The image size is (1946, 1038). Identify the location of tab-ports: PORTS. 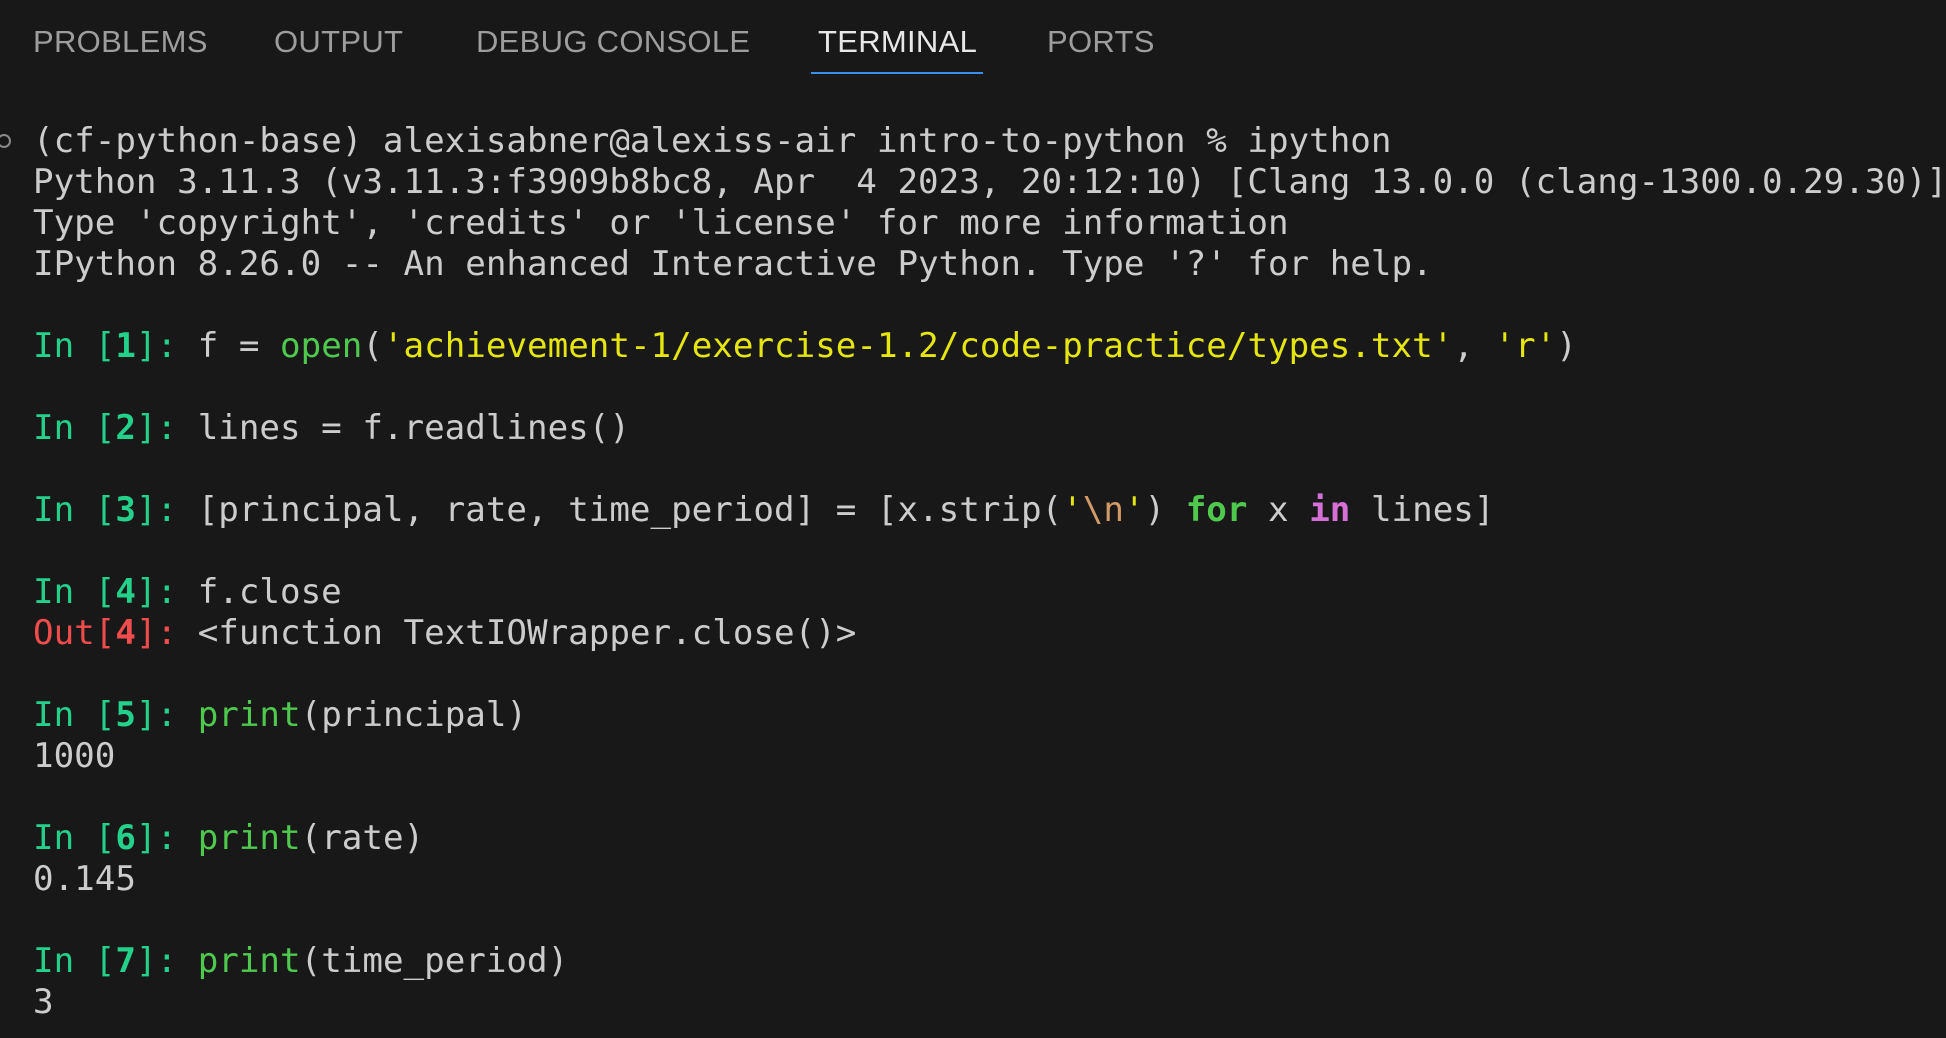
(1101, 42).